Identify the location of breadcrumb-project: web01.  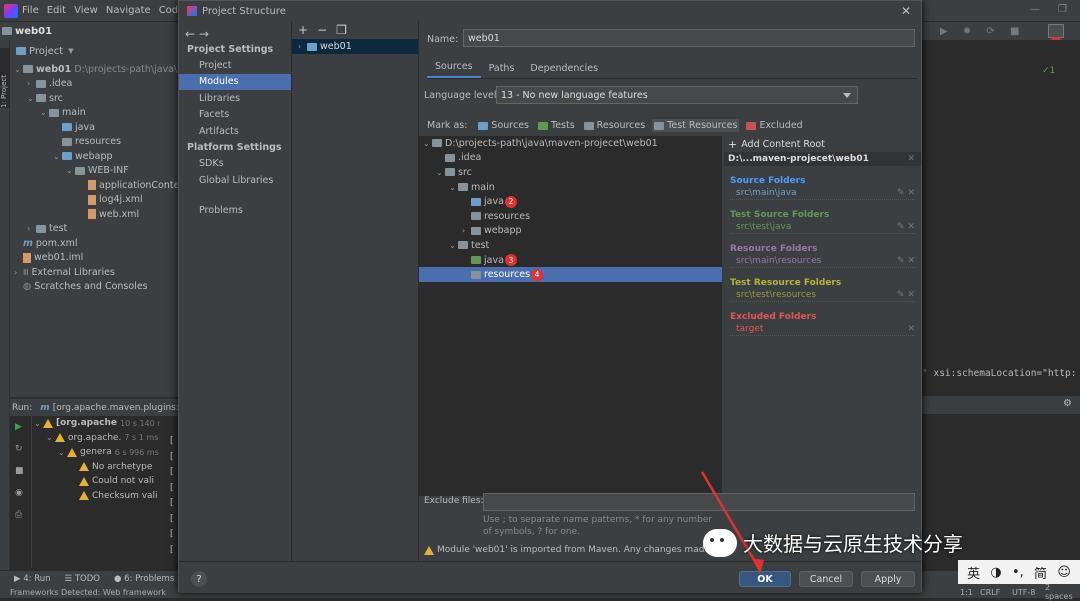
(33, 31).